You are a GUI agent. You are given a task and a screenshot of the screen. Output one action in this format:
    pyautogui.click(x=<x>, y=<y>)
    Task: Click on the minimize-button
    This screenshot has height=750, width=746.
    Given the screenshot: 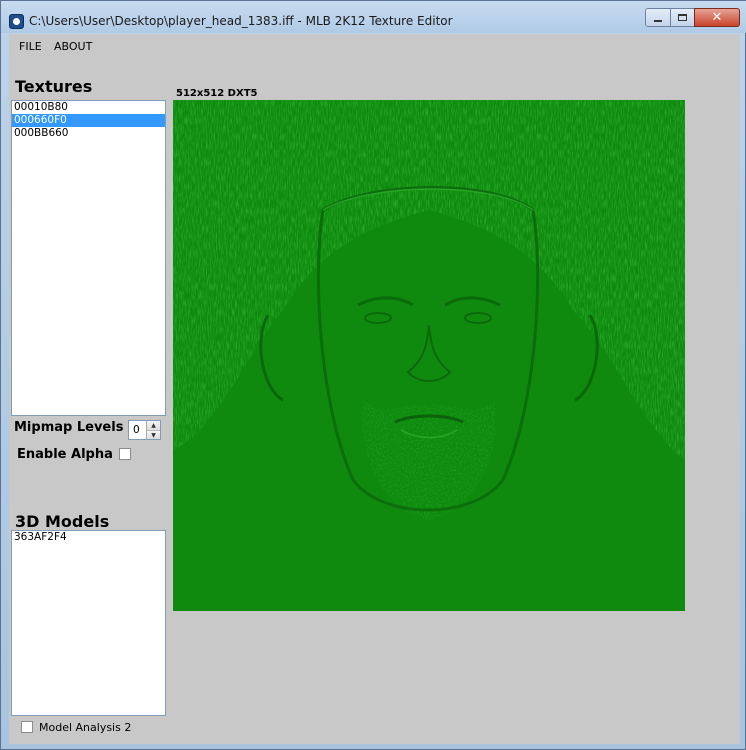 What is the action you would take?
    pyautogui.click(x=658, y=17)
    